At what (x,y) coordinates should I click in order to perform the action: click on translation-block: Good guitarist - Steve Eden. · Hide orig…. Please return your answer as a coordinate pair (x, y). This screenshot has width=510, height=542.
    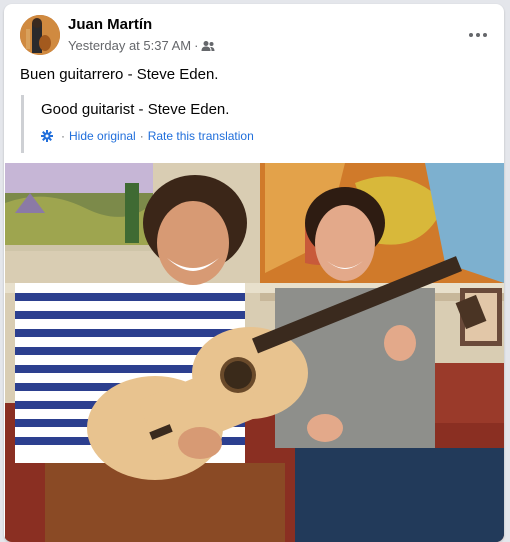
    Looking at the image, I should click on (252, 124).